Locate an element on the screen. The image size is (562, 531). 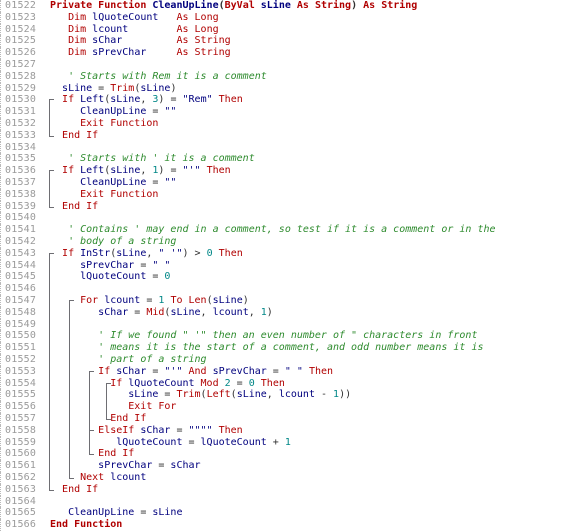
code-text: lQuoteCount = lQuoteCount + 1 is located at coordinates (203, 443).